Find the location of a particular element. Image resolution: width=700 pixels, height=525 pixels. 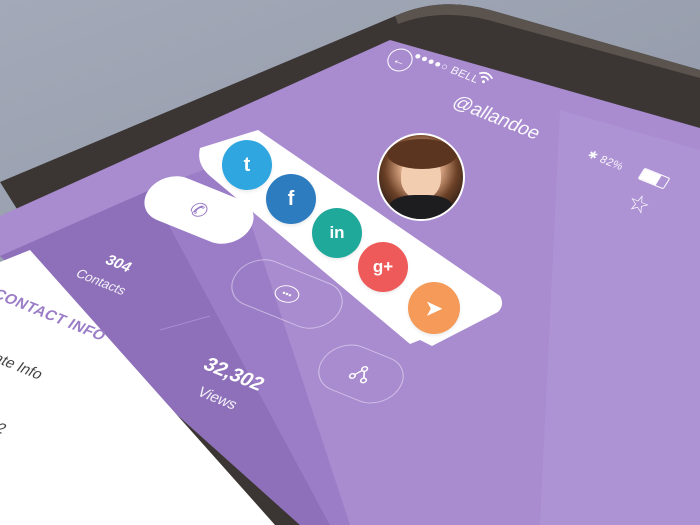

twitter-bird-icon: t is located at coordinates (247, 164).